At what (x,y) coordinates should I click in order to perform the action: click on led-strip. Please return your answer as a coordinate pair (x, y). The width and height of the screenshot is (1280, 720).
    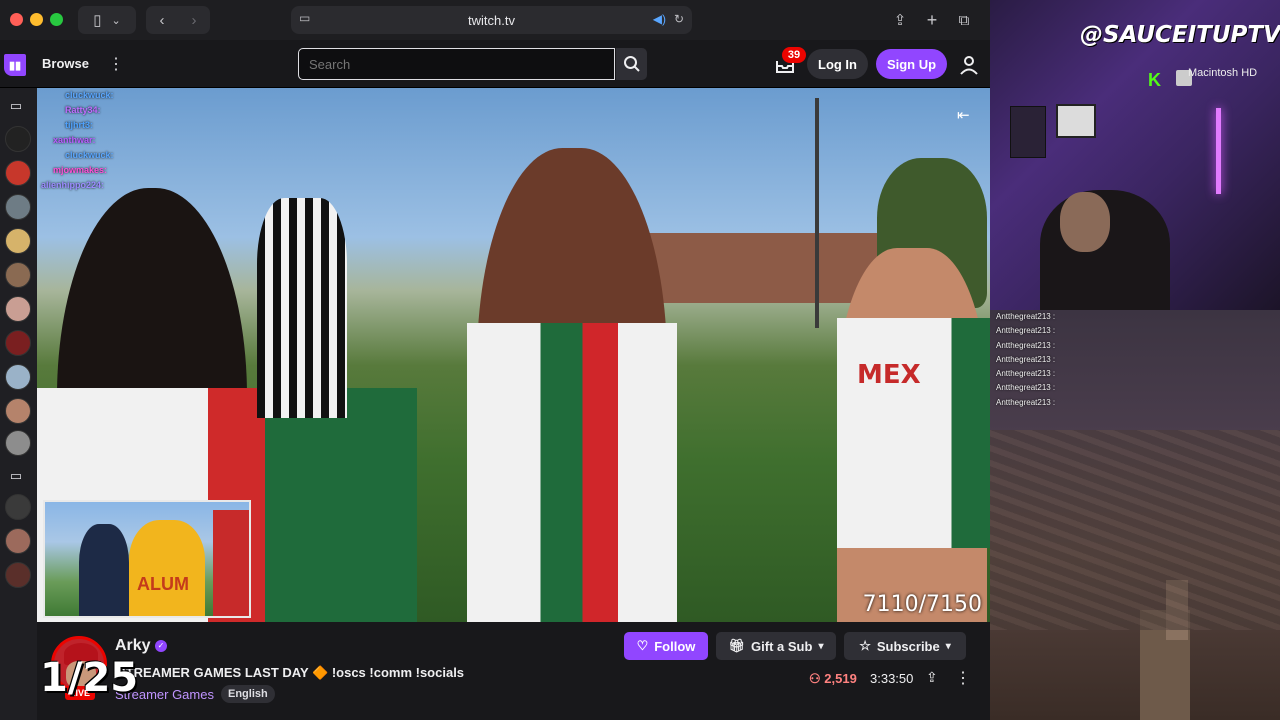
    Looking at the image, I should click on (1218, 151).